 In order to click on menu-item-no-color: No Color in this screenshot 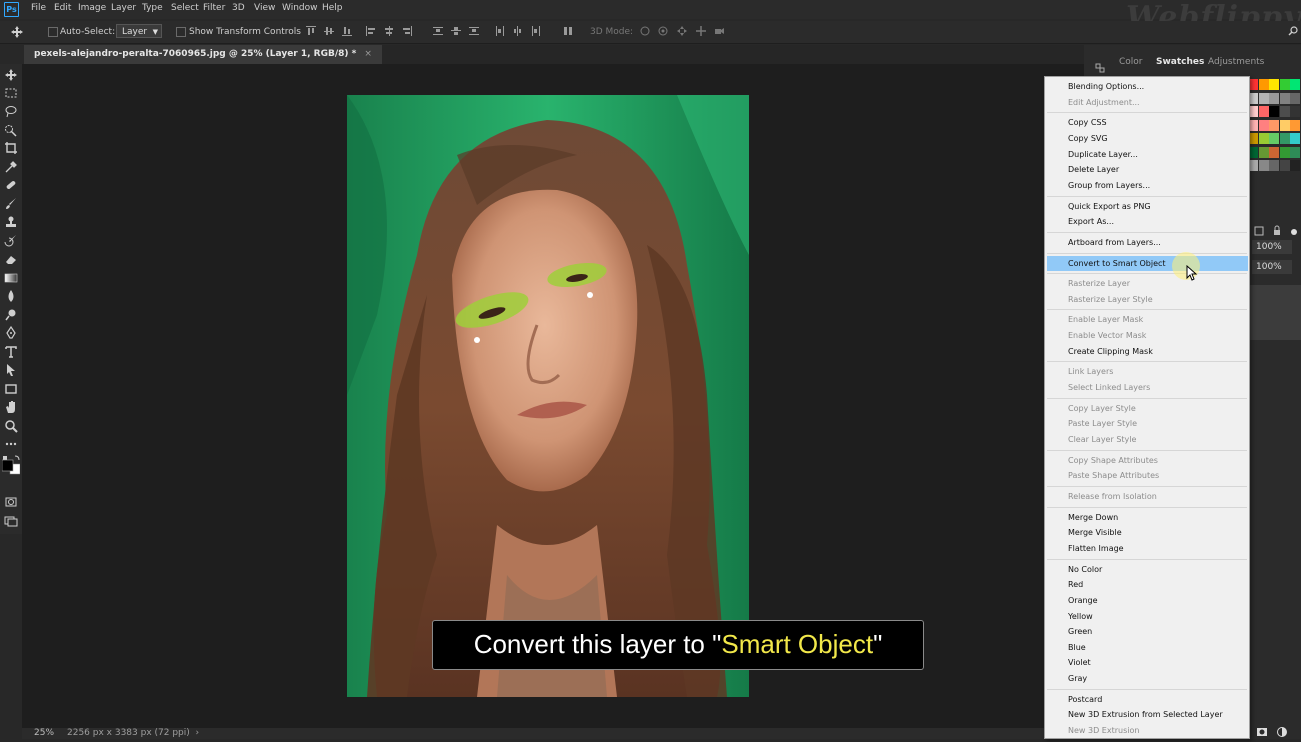, I will do `click(1147, 569)`.